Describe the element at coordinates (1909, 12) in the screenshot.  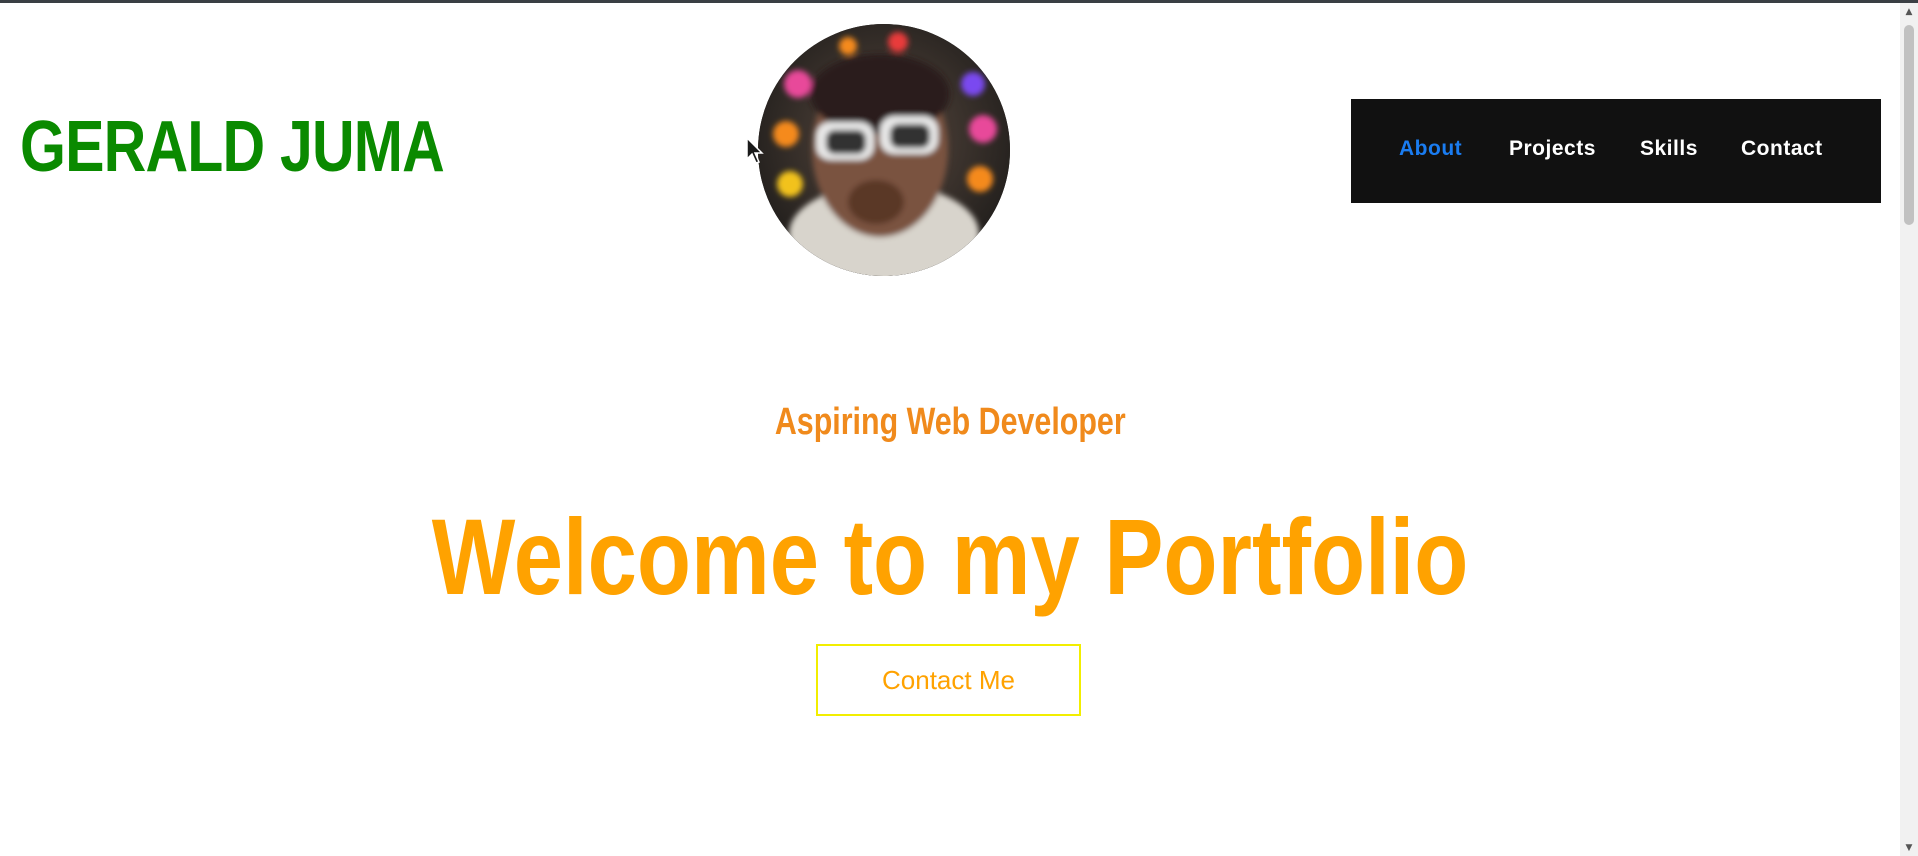
I see `chevron-up-icon: ▲` at that location.